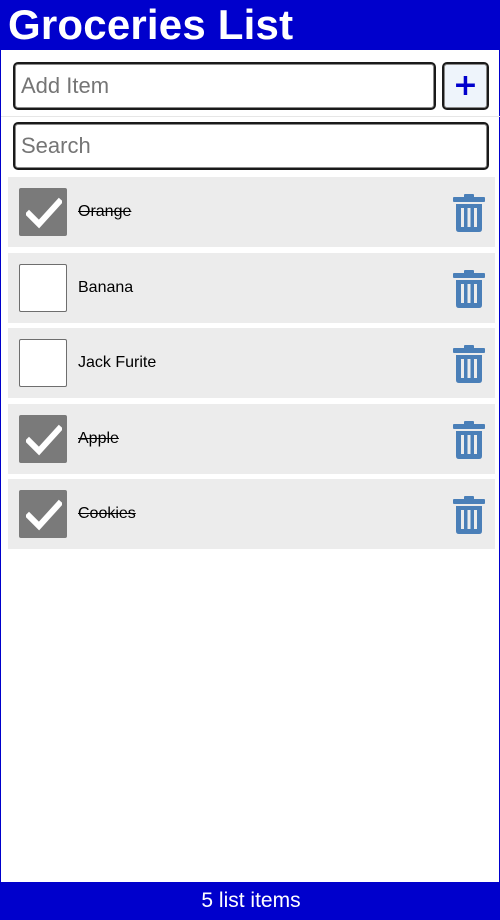  Describe the element at coordinates (151, 24) in the screenshot. I see `page-title: Groceries List` at that location.